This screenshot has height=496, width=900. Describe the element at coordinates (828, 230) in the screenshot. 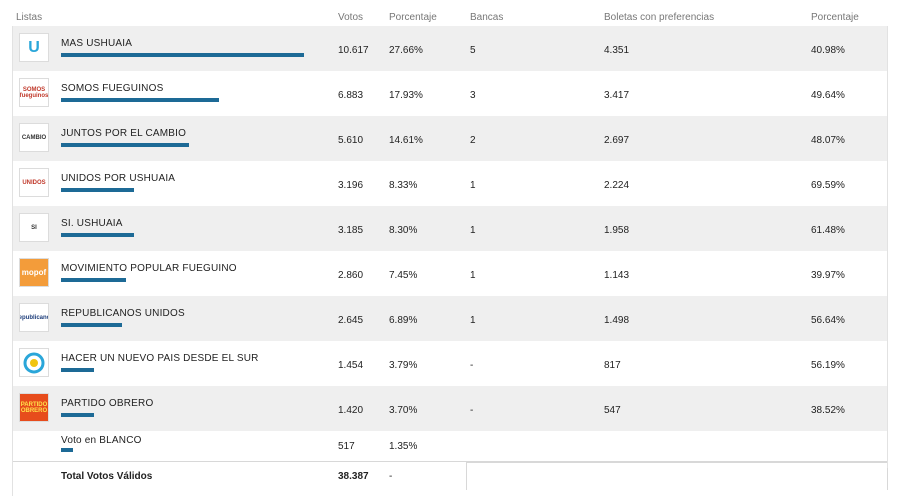

I see `party-pct-preferencias: 61.48%` at that location.